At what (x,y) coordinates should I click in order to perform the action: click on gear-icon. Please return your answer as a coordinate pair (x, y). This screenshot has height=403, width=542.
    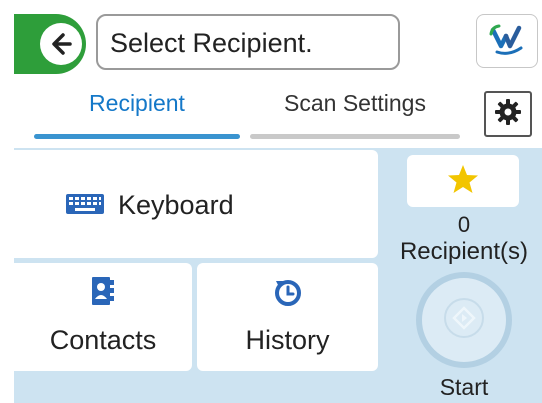
    Looking at the image, I should click on (508, 114).